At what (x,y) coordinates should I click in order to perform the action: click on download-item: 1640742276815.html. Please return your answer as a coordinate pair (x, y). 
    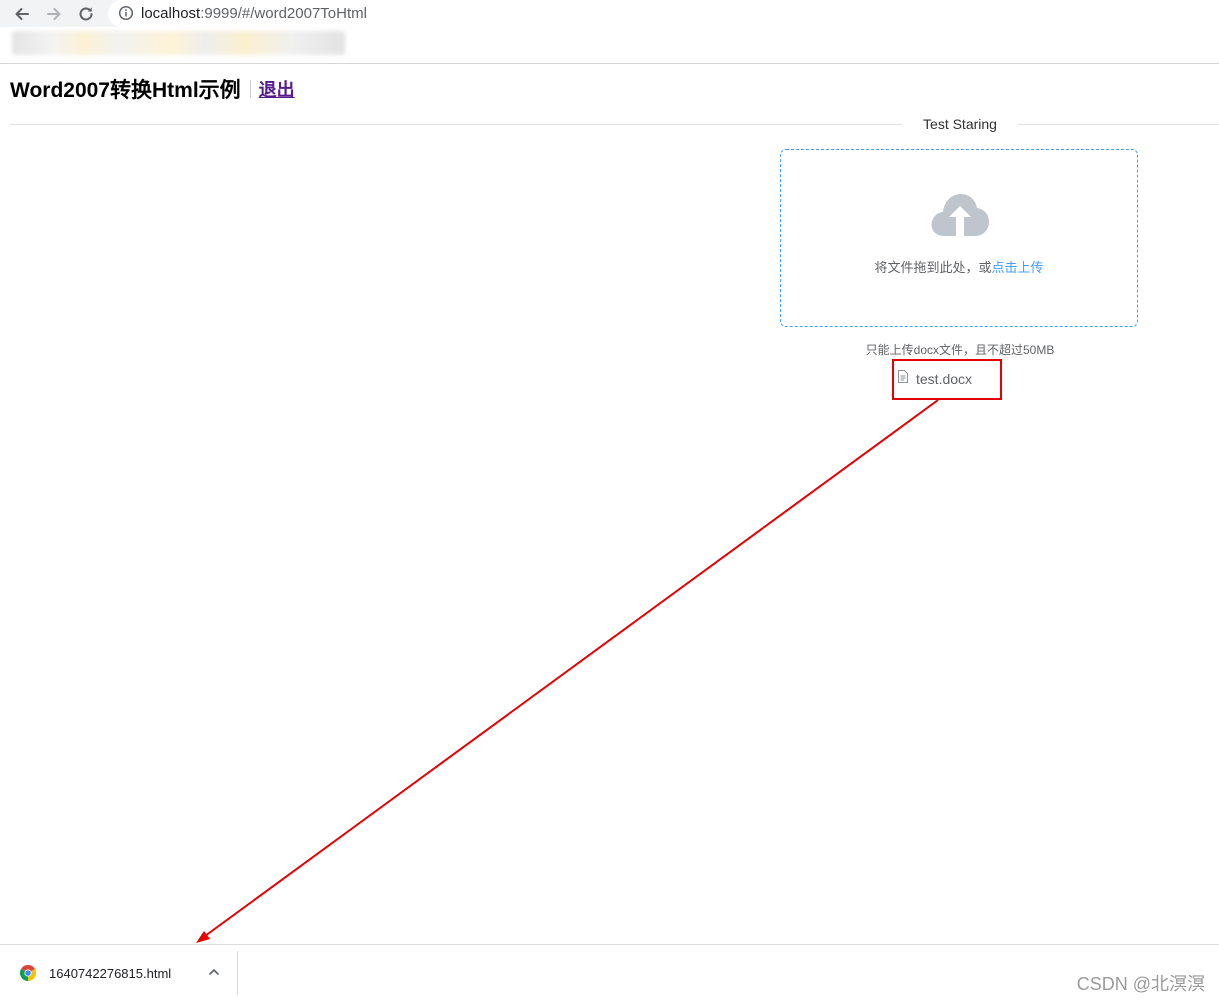
    Looking at the image, I should click on (124, 973).